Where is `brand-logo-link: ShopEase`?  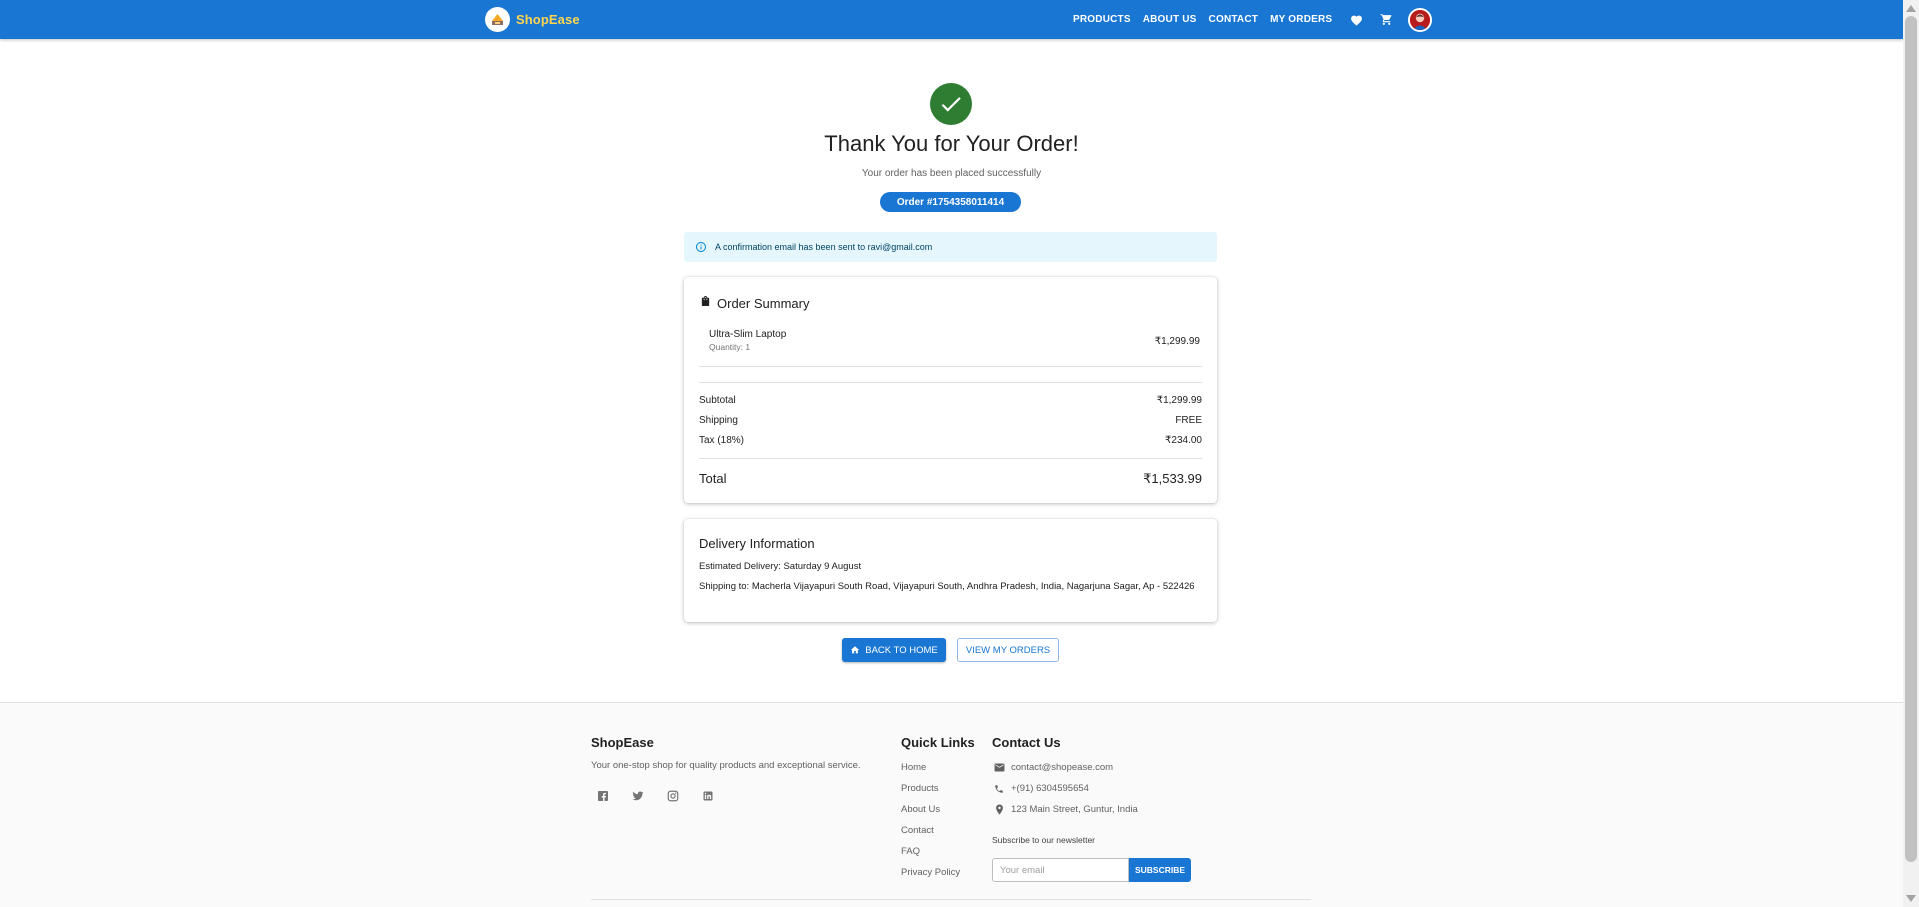 brand-logo-link: ShopEase is located at coordinates (532, 19).